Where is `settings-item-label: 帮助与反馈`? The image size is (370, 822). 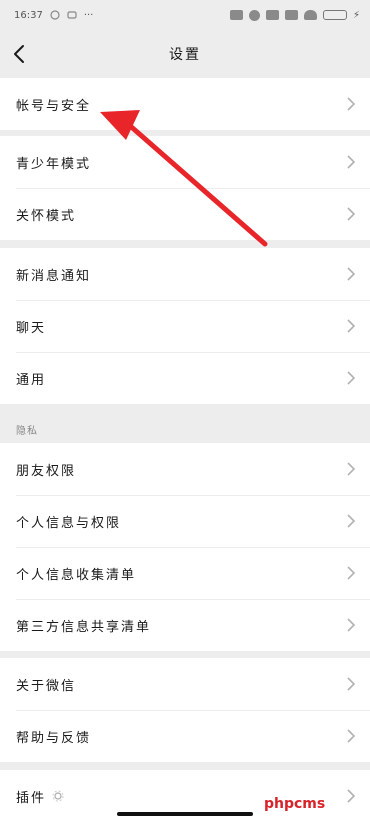
settings-item-label: 帮助与反馈 is located at coordinates (54, 738).